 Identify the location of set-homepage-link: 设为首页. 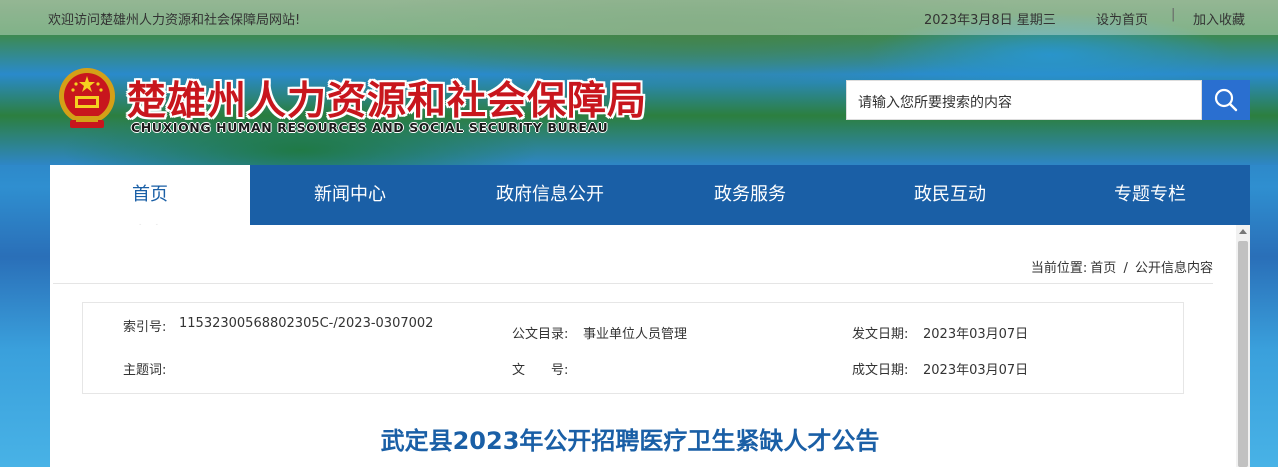
(1122, 18).